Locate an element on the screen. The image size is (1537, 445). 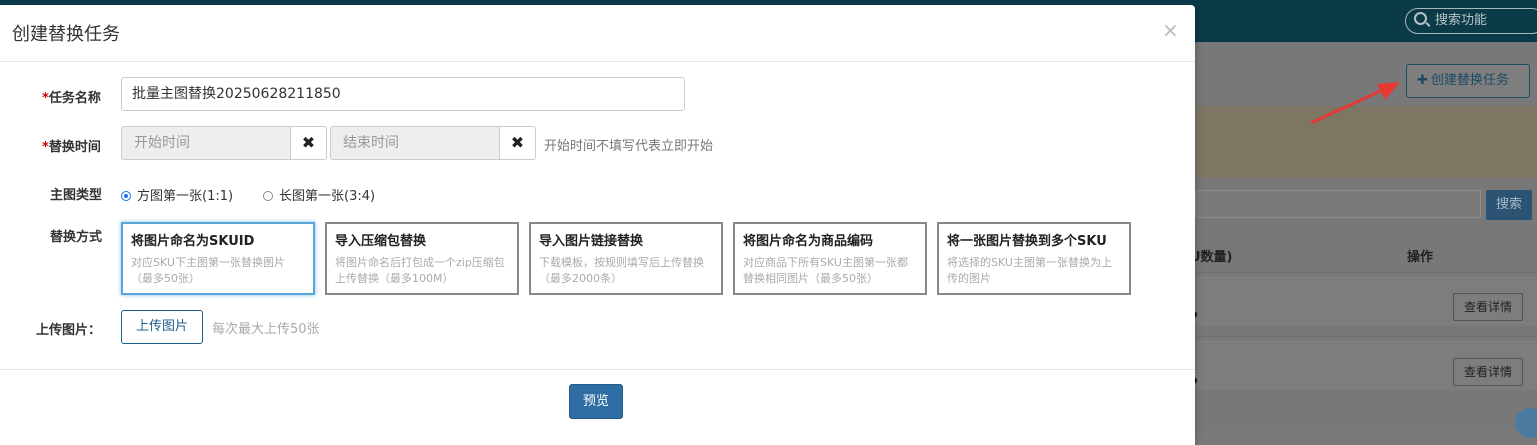
method-card-title: 将一张图片替换到多个SKU is located at coordinates (1027, 241).